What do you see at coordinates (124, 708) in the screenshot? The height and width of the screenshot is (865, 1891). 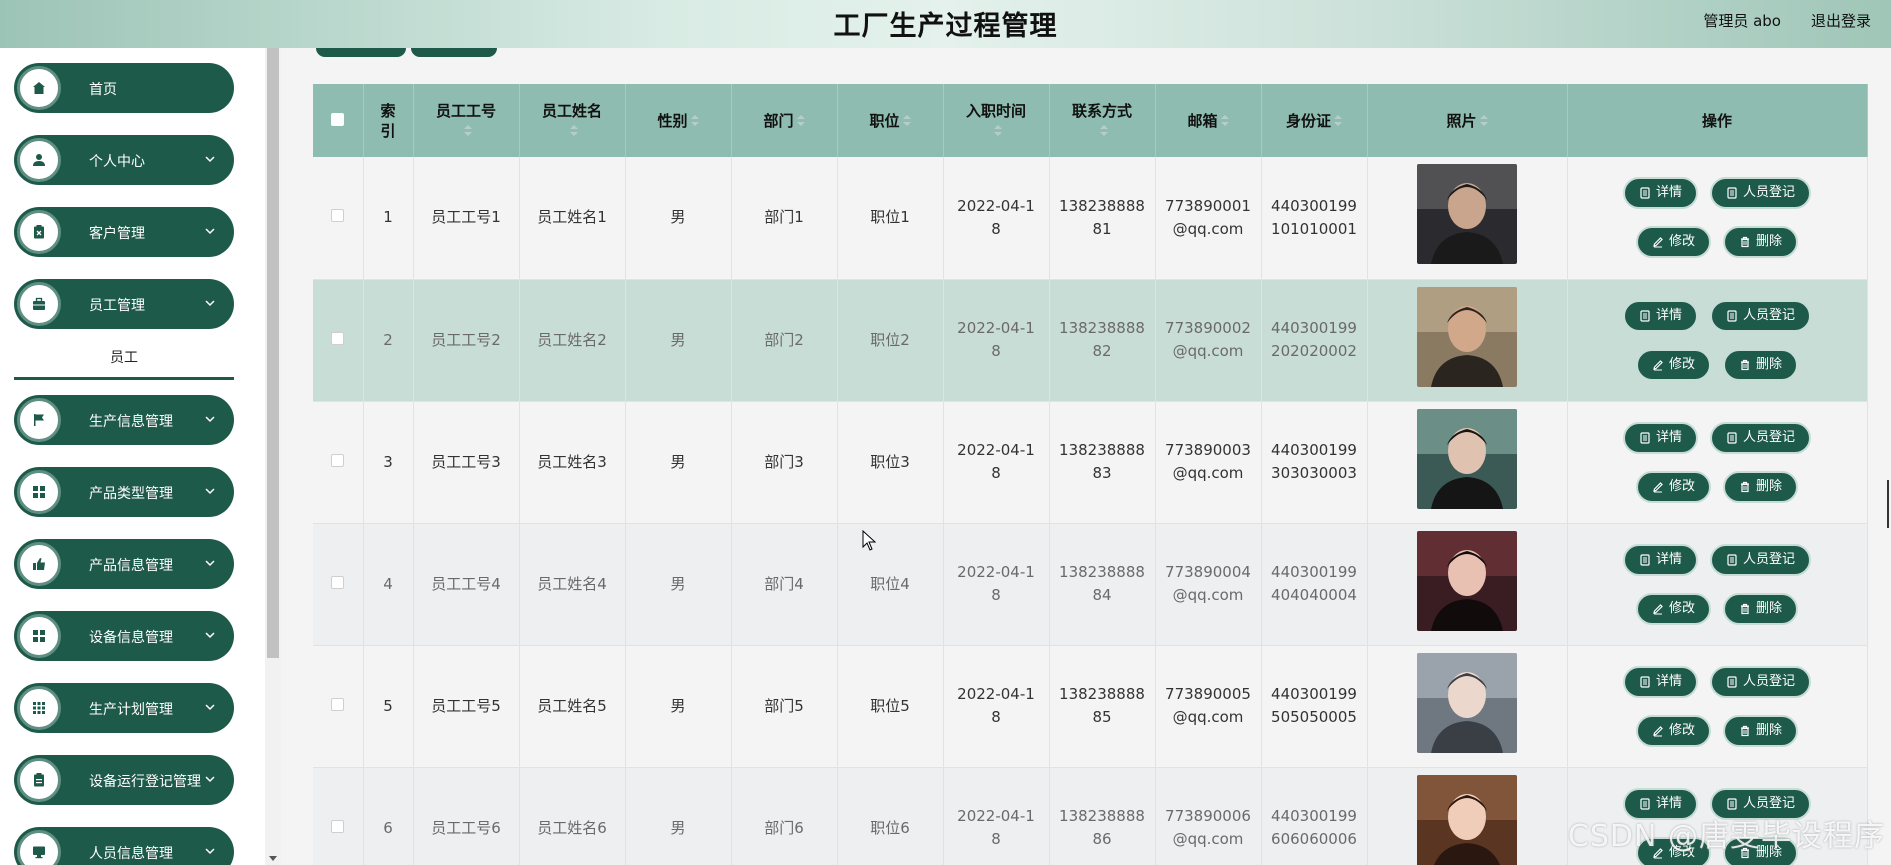 I see `sidebar-item-8: 生产计划管理` at bounding box center [124, 708].